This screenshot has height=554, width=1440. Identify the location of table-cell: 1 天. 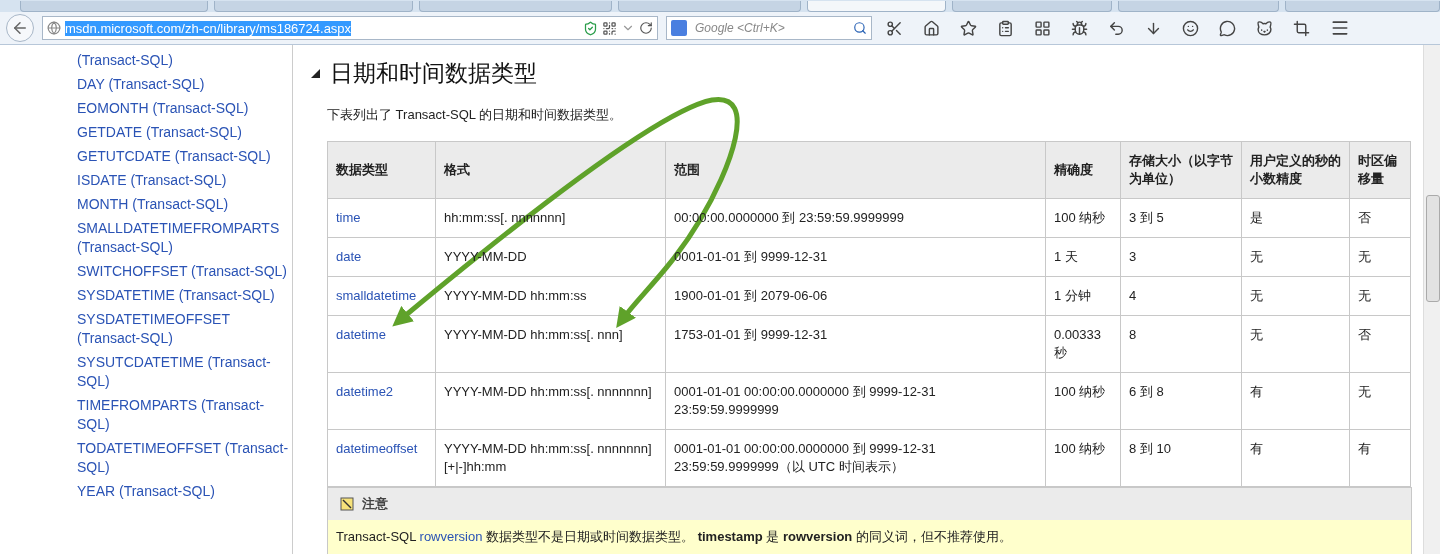
(1083, 257).